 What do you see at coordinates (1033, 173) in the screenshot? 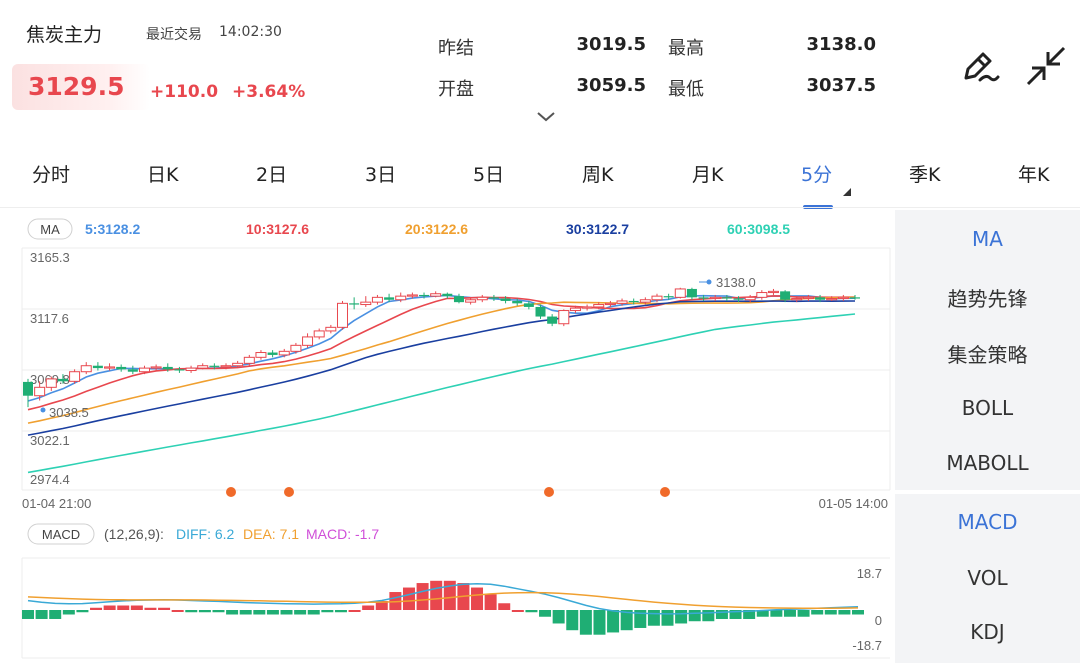
I see `tab-yearly: 年K` at bounding box center [1033, 173].